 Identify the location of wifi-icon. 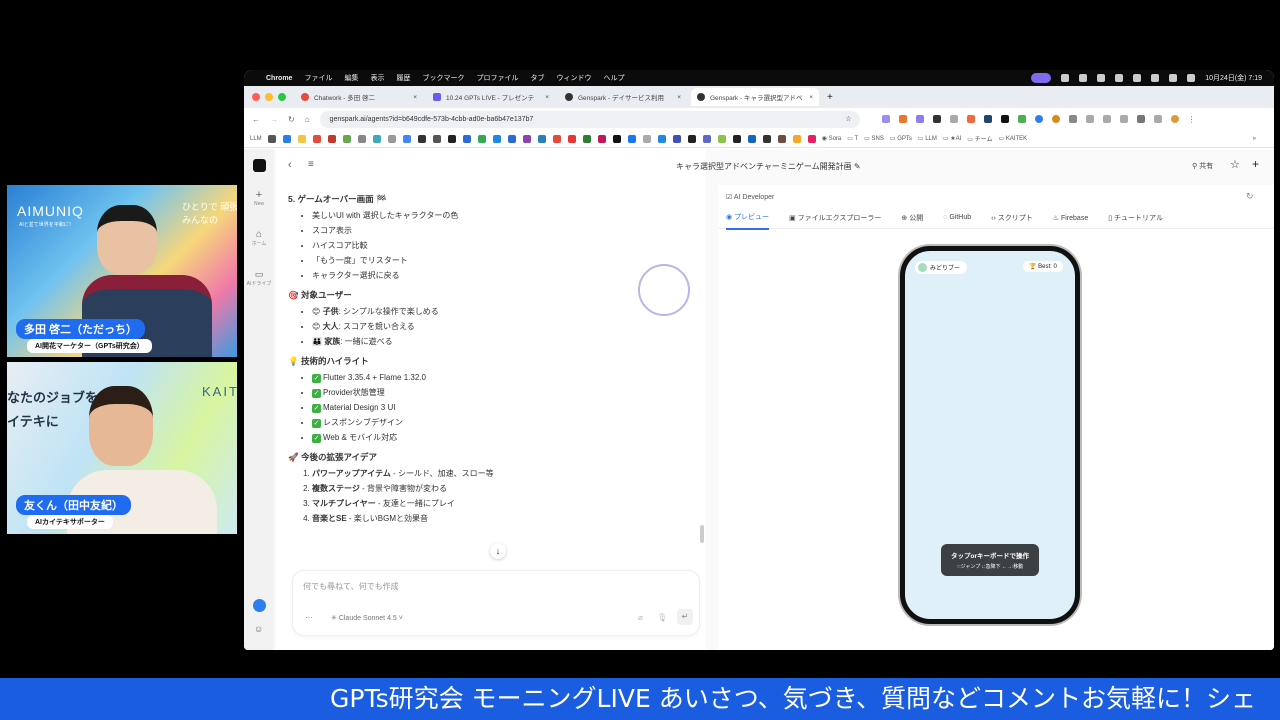
(1173, 78).